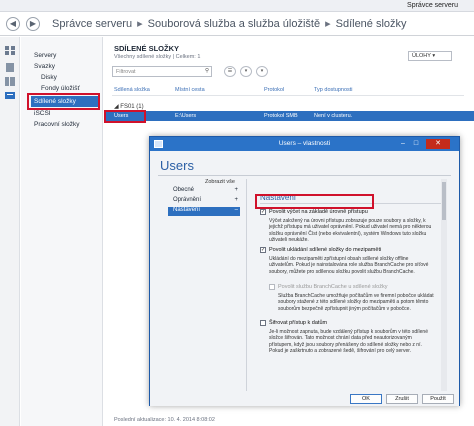 This screenshot has height=426, width=474. What do you see at coordinates (298, 323) in the screenshot?
I see `encrypt-checkbox-label: Šifrovat přístup k datům` at bounding box center [298, 323].